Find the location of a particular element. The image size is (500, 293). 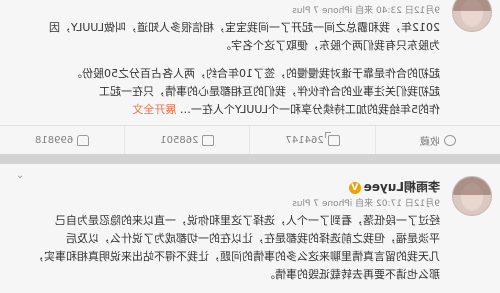

post-line: 那么也请不要再去转载诋毁的事情。 is located at coordinates (352, 274).